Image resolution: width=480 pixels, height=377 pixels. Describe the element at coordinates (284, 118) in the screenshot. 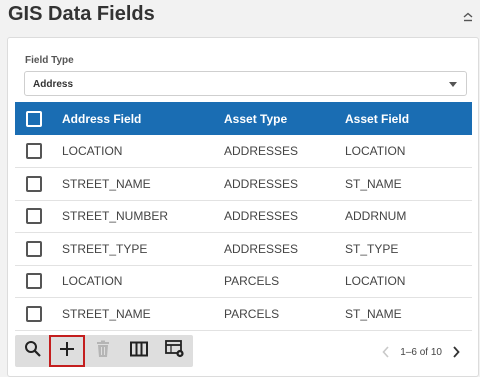

I see `column-header-asset-type: Asset Type` at that location.